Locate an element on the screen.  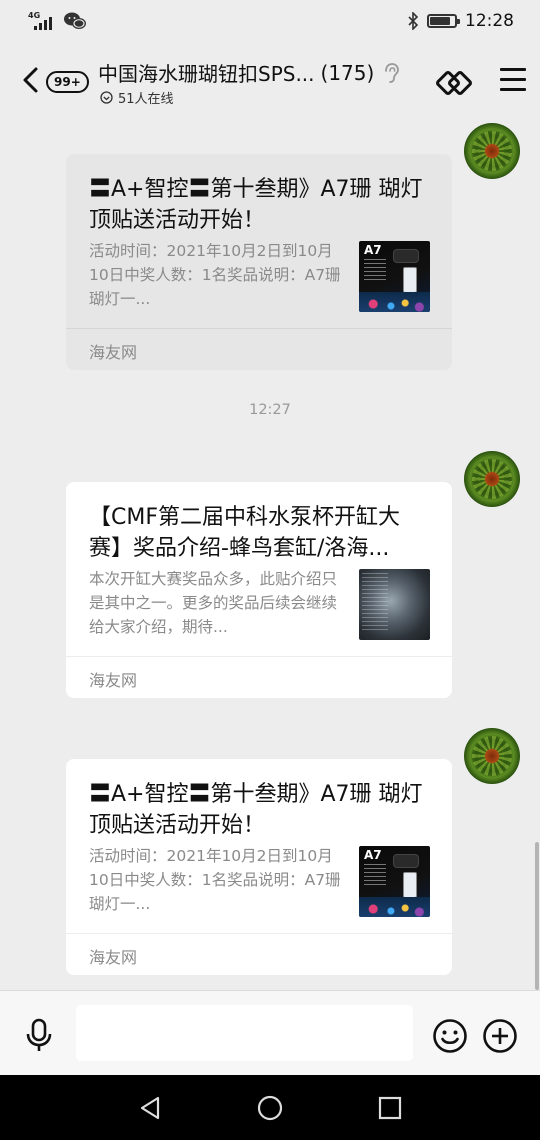
plus-circle-icon is located at coordinates (500, 1036).